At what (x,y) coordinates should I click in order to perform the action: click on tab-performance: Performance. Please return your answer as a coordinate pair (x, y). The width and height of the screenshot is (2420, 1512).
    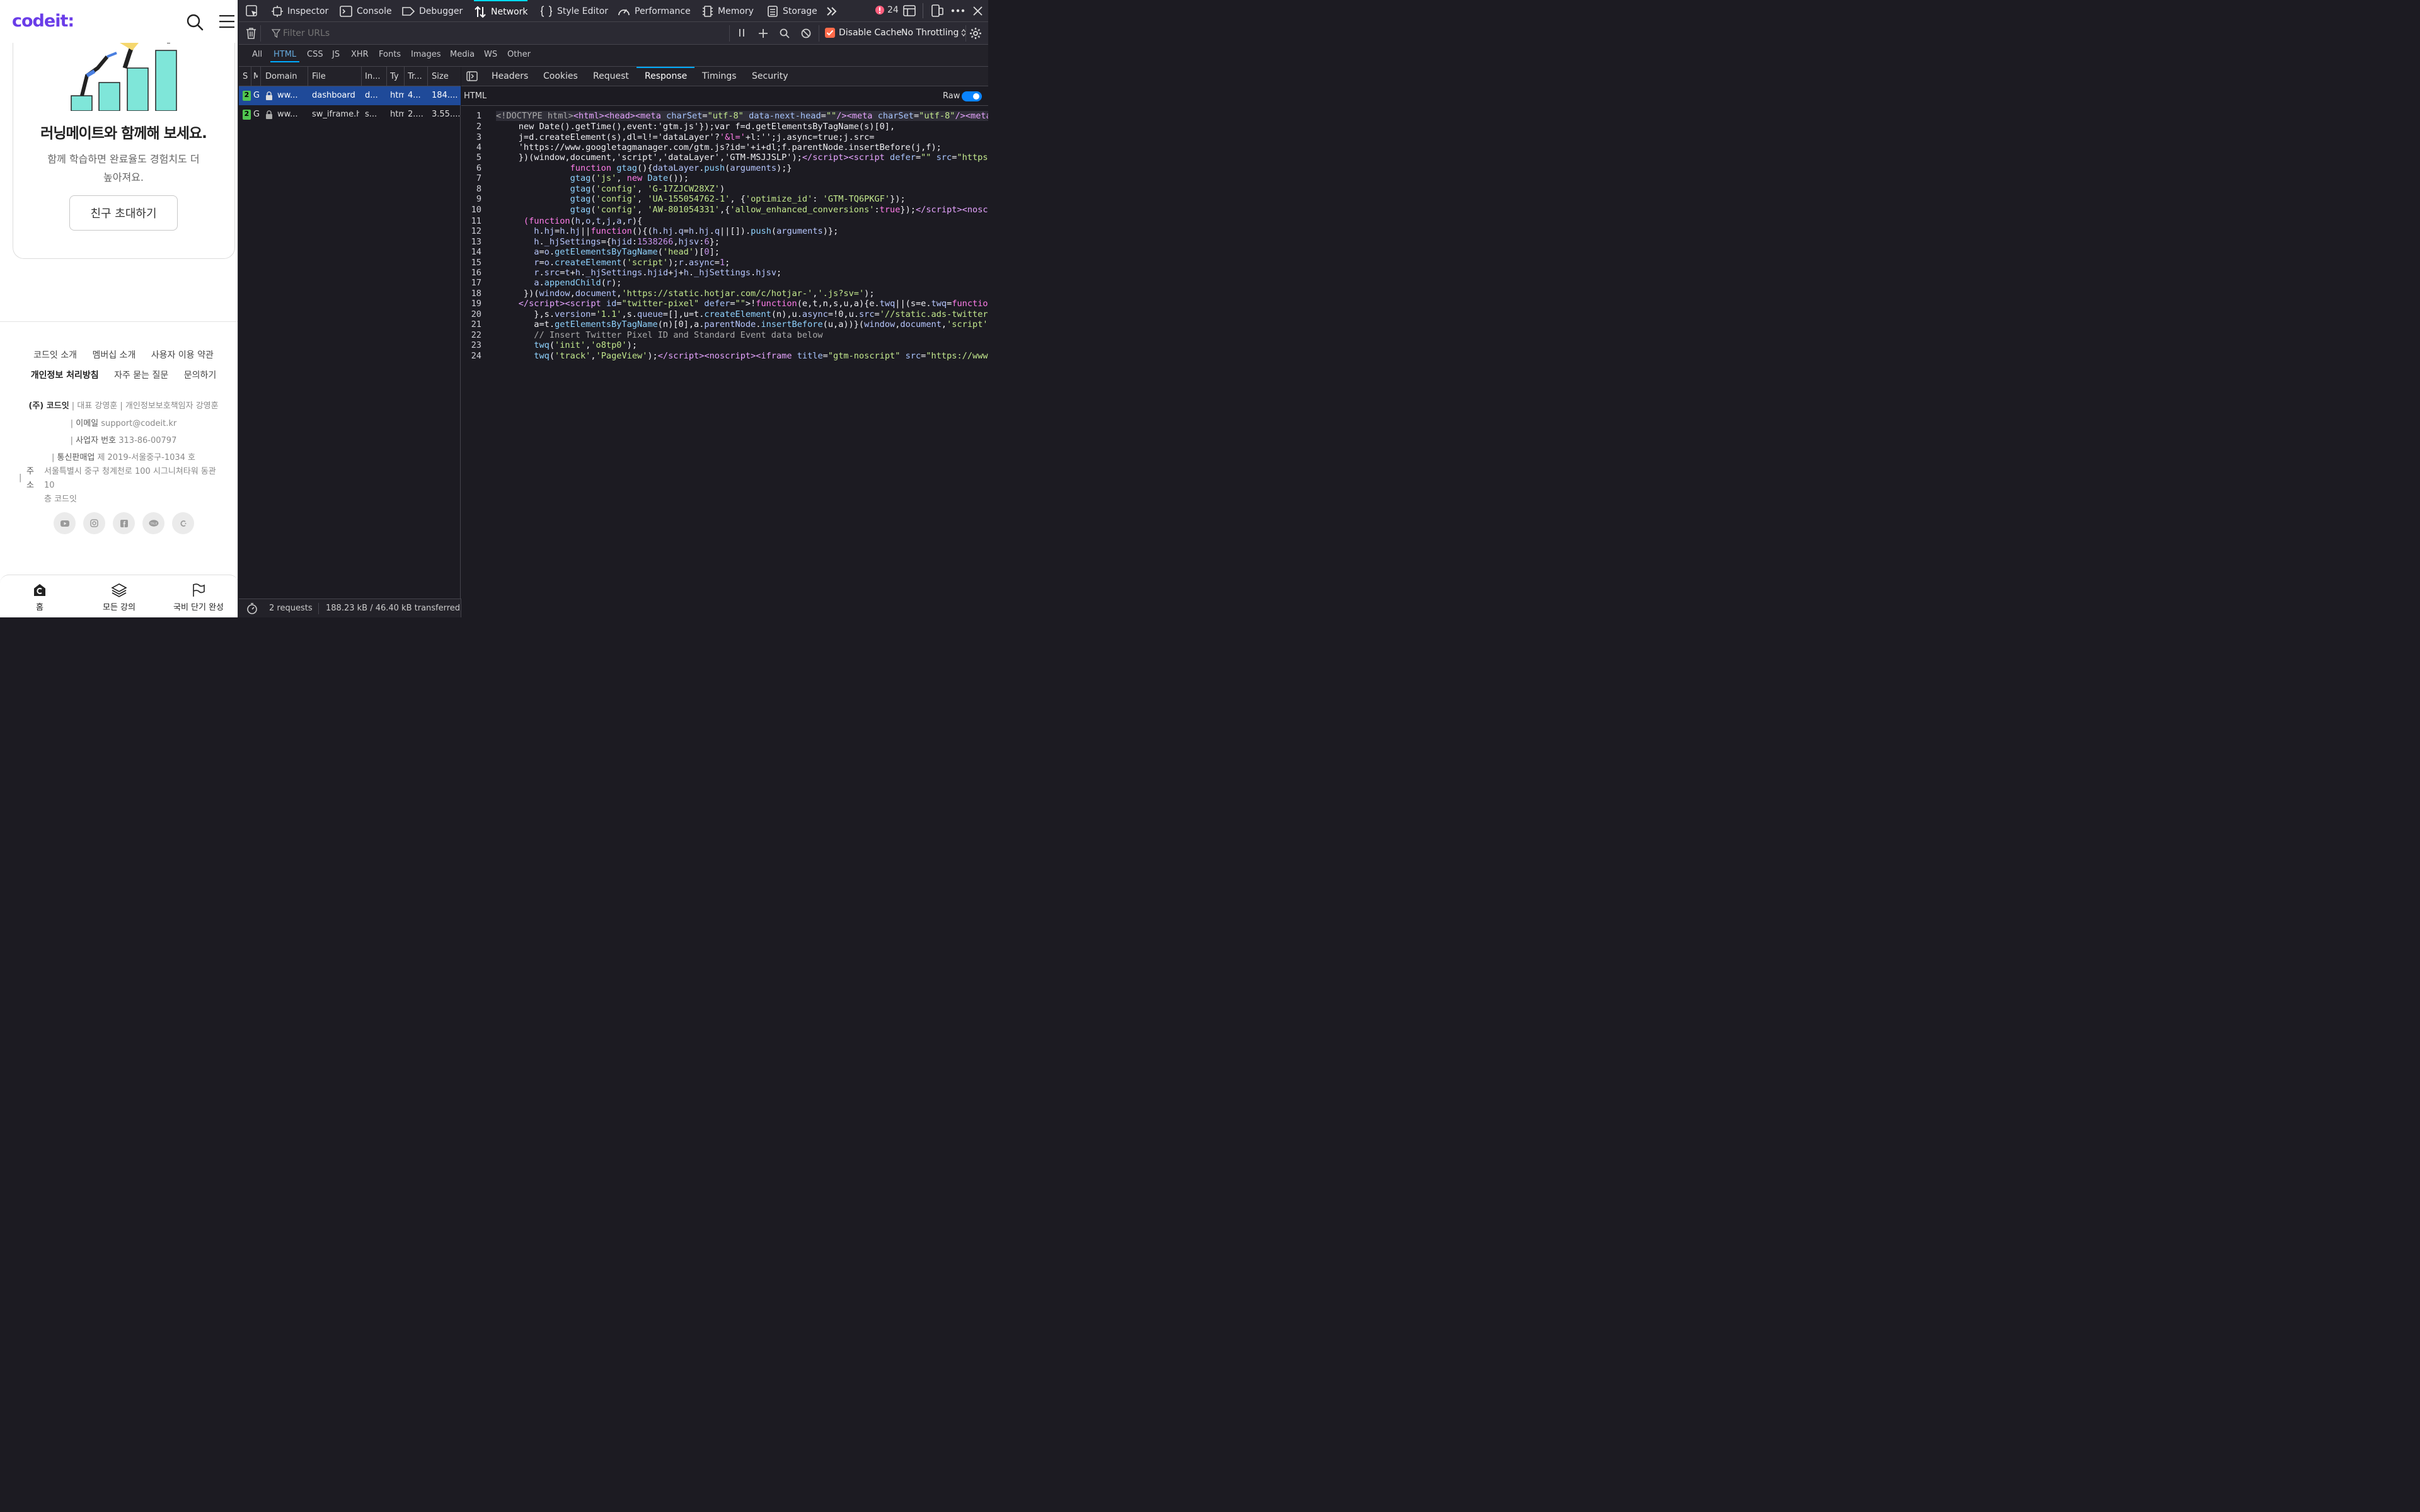
    Looking at the image, I should click on (654, 11).